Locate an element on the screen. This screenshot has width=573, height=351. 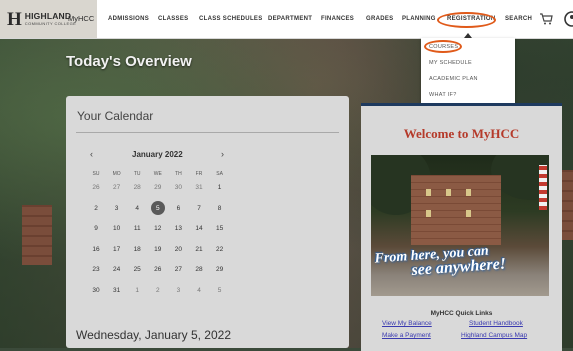
nav-planning: PLANNING is located at coordinates (419, 19).